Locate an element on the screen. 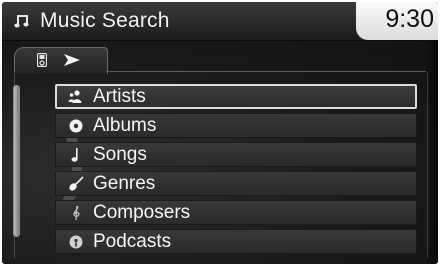 This screenshot has width=440, height=266. treble-clef-icon is located at coordinates (76, 213).